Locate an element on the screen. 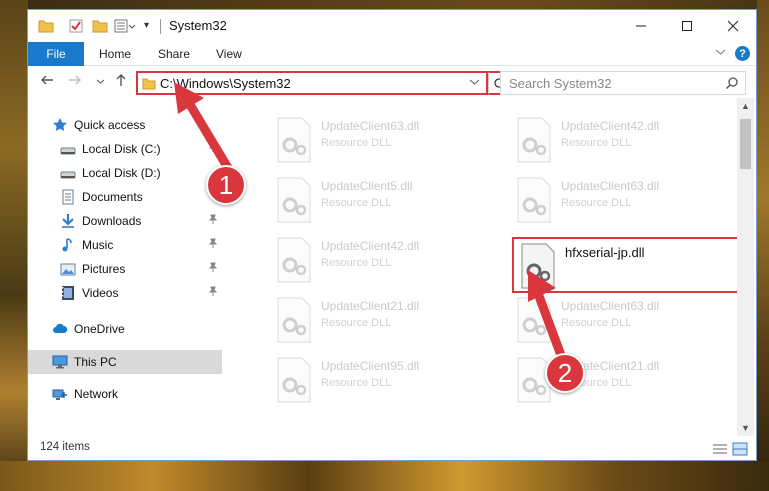  file-item: UpdateClient95.dll Resource DLL is located at coordinates (385, 381).